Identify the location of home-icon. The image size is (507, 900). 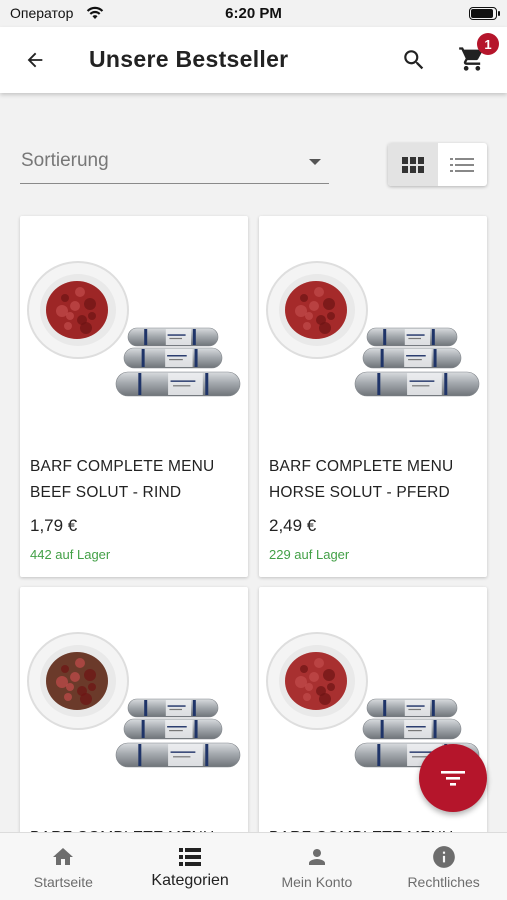
(63, 857).